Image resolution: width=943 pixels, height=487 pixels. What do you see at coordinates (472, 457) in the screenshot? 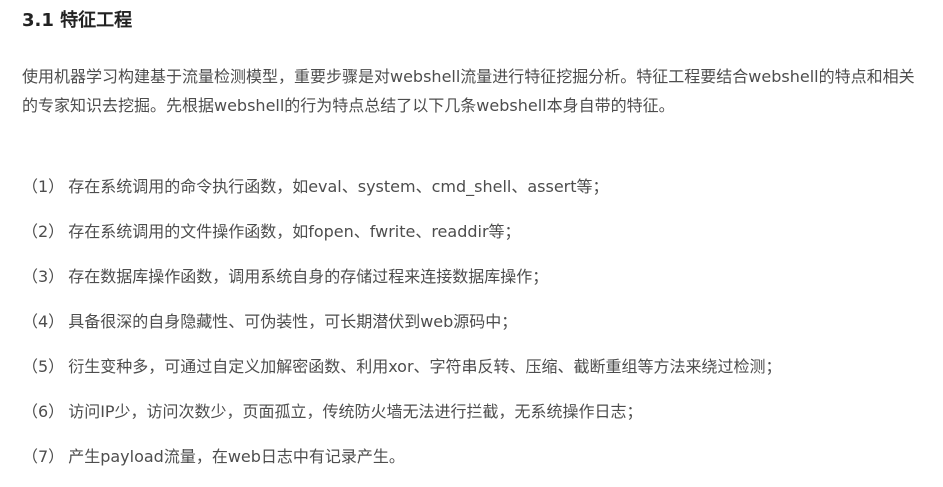
I see `feature-item-7: （7） 产生payload流量，在web日志中有记录产生。` at bounding box center [472, 457].